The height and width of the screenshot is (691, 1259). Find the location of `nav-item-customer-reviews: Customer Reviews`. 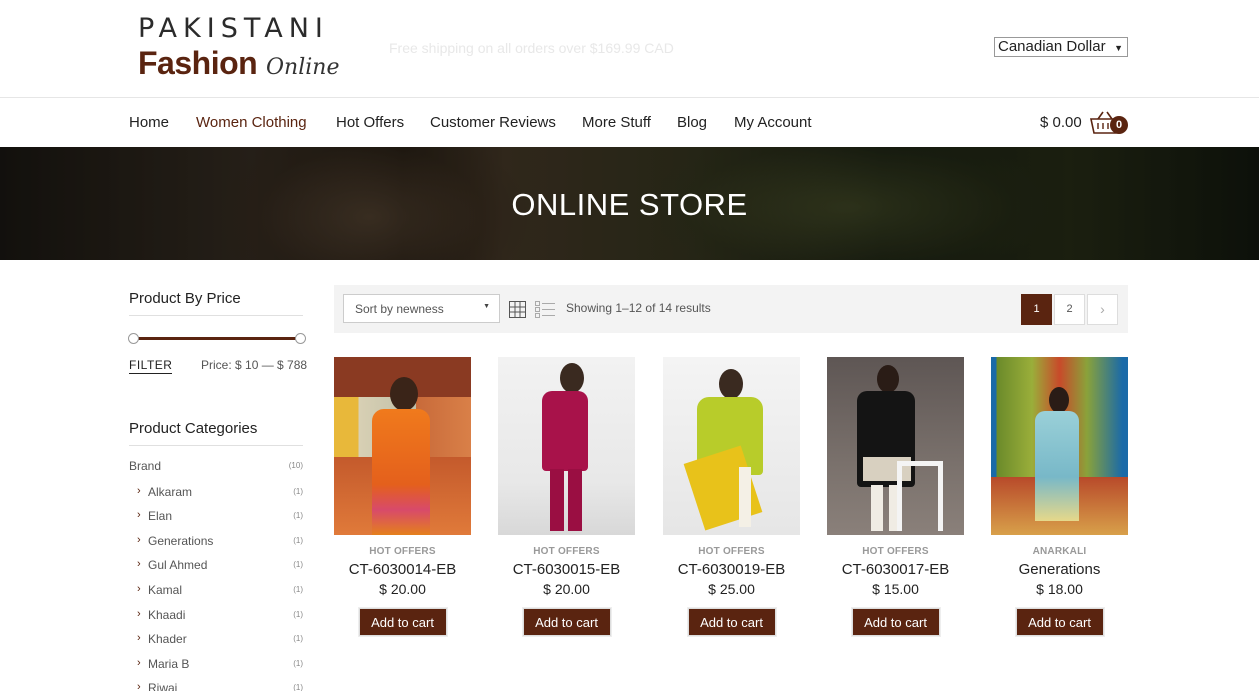

nav-item-customer-reviews: Customer Reviews is located at coordinates (493, 122).